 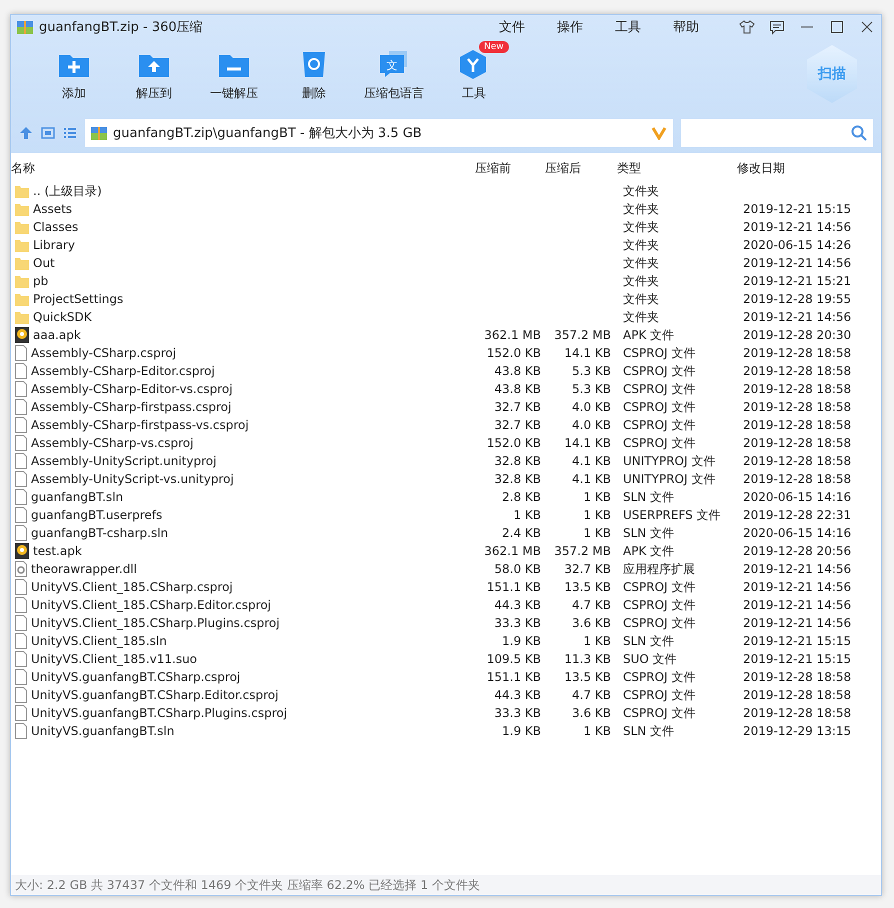 What do you see at coordinates (22, 281) in the screenshot?
I see `folder-icon` at bounding box center [22, 281].